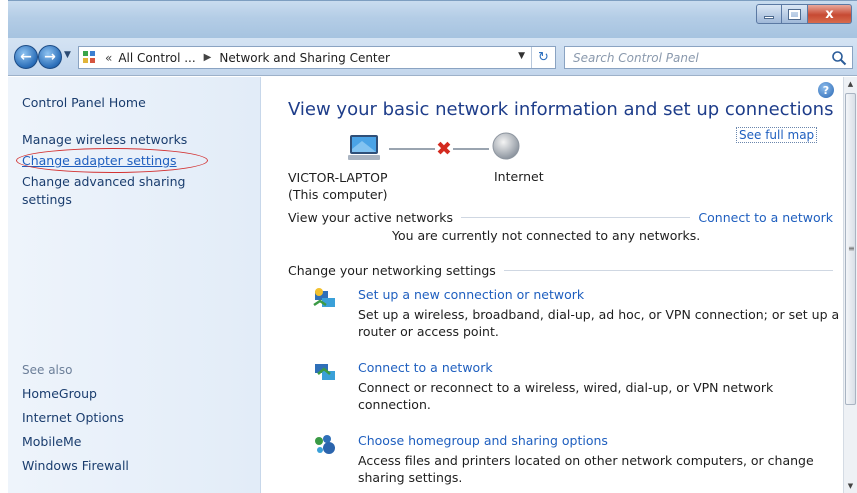  Describe the element at coordinates (438, 169) in the screenshot. I see `network-map: ✖ VICTOR-LAPTOP (This computer) Internet` at that location.